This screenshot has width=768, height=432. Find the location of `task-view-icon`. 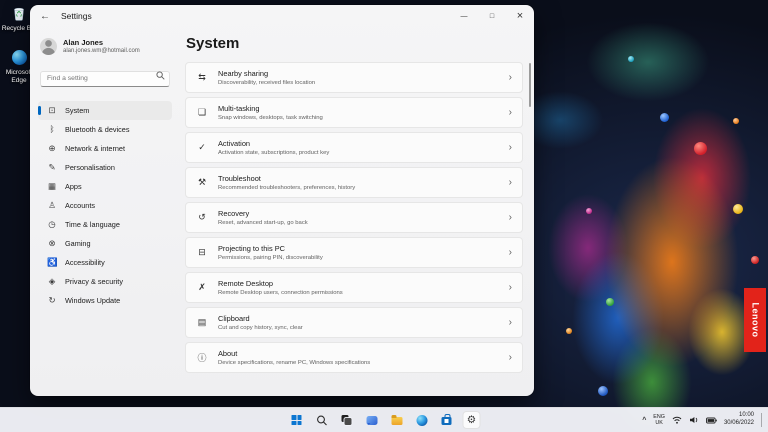

task-view-icon is located at coordinates (346, 420).